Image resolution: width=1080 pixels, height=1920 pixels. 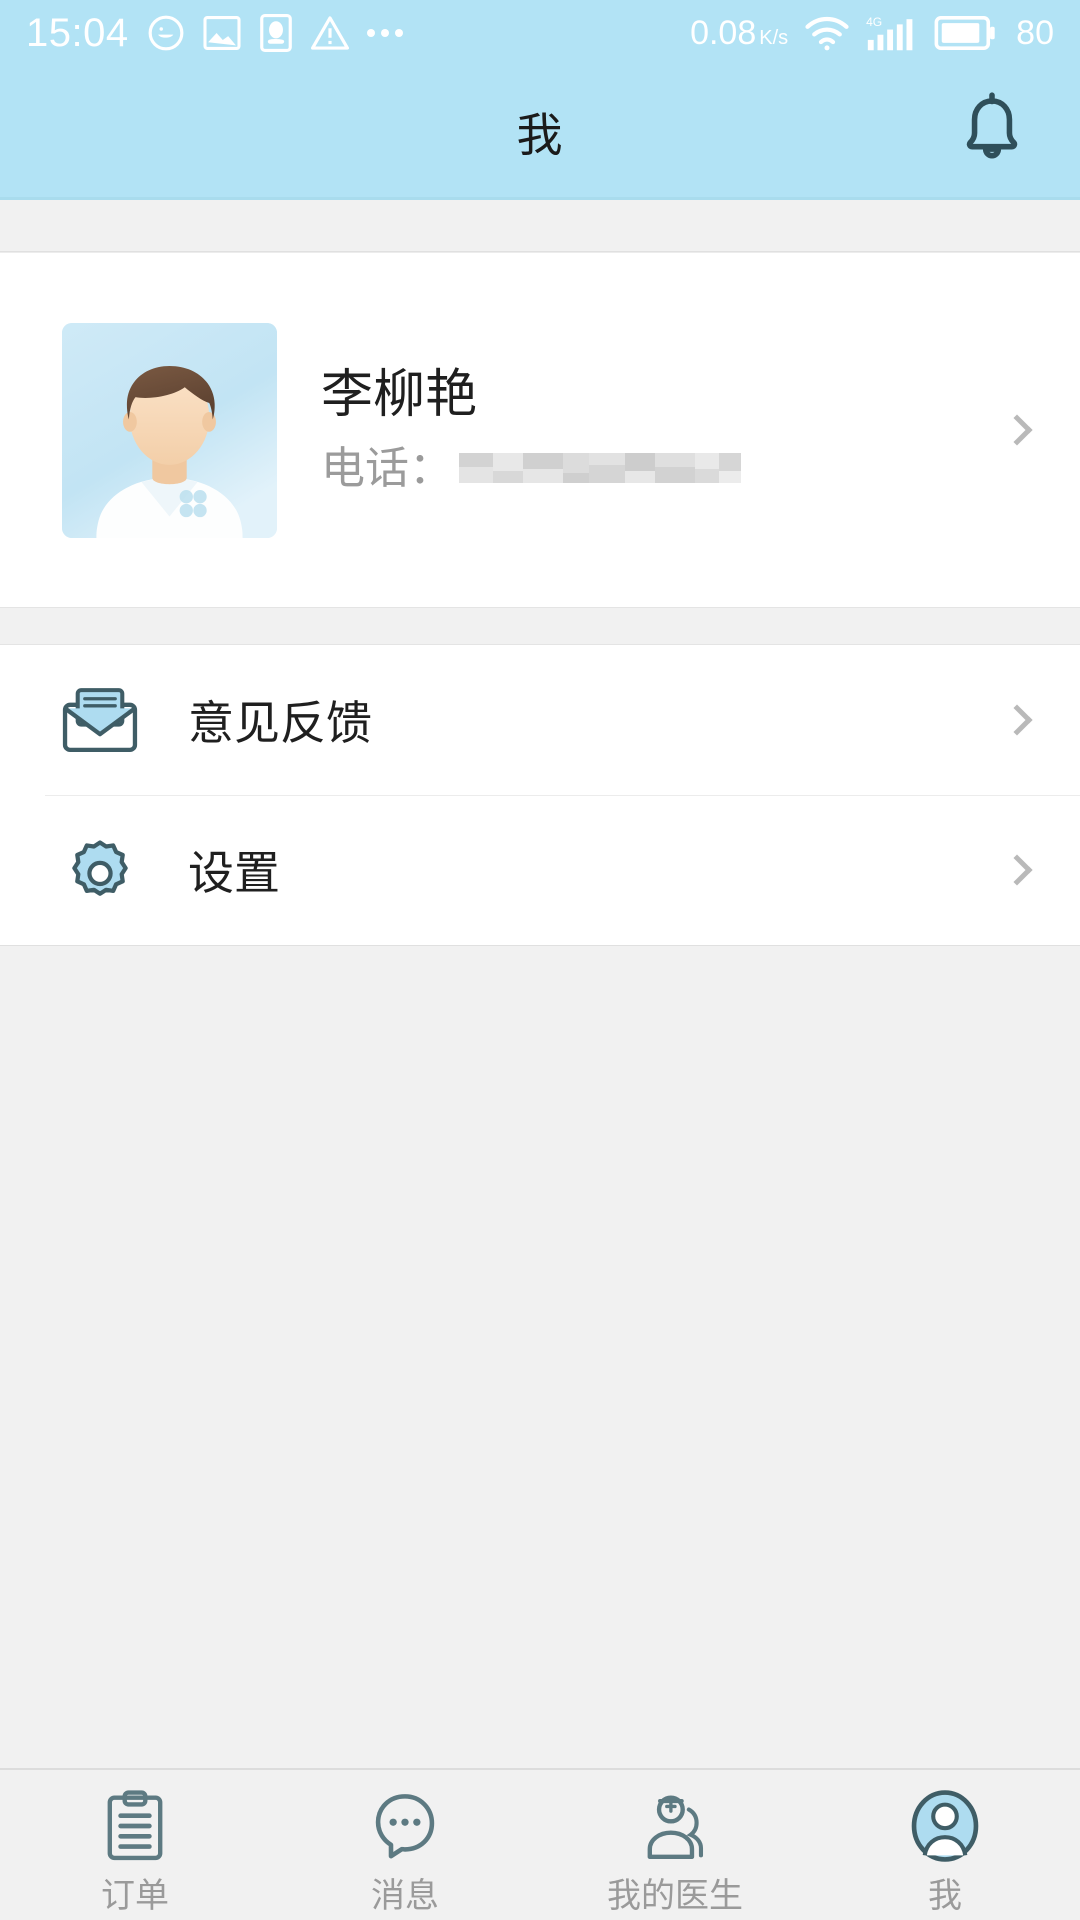 I want to click on my-doctor-icon, so click(x=675, y=1826).